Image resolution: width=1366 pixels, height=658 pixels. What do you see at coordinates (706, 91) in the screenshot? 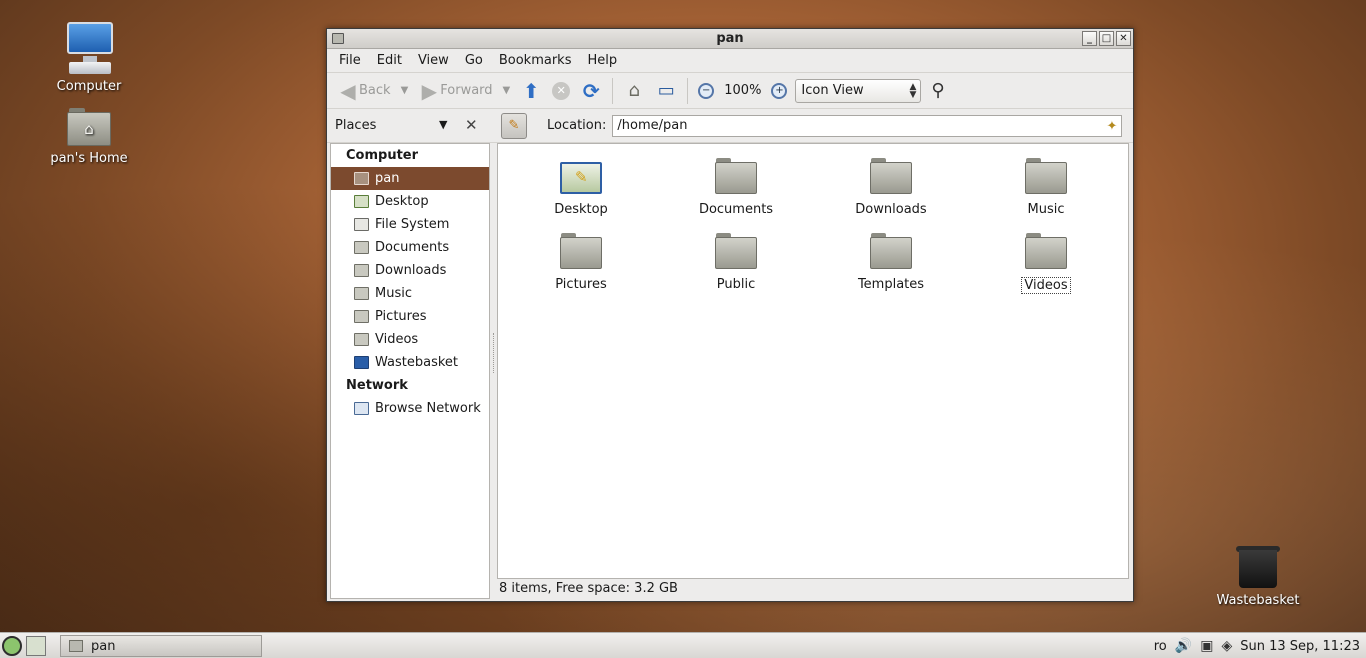
I see `zoom-out-button: −` at bounding box center [706, 91].